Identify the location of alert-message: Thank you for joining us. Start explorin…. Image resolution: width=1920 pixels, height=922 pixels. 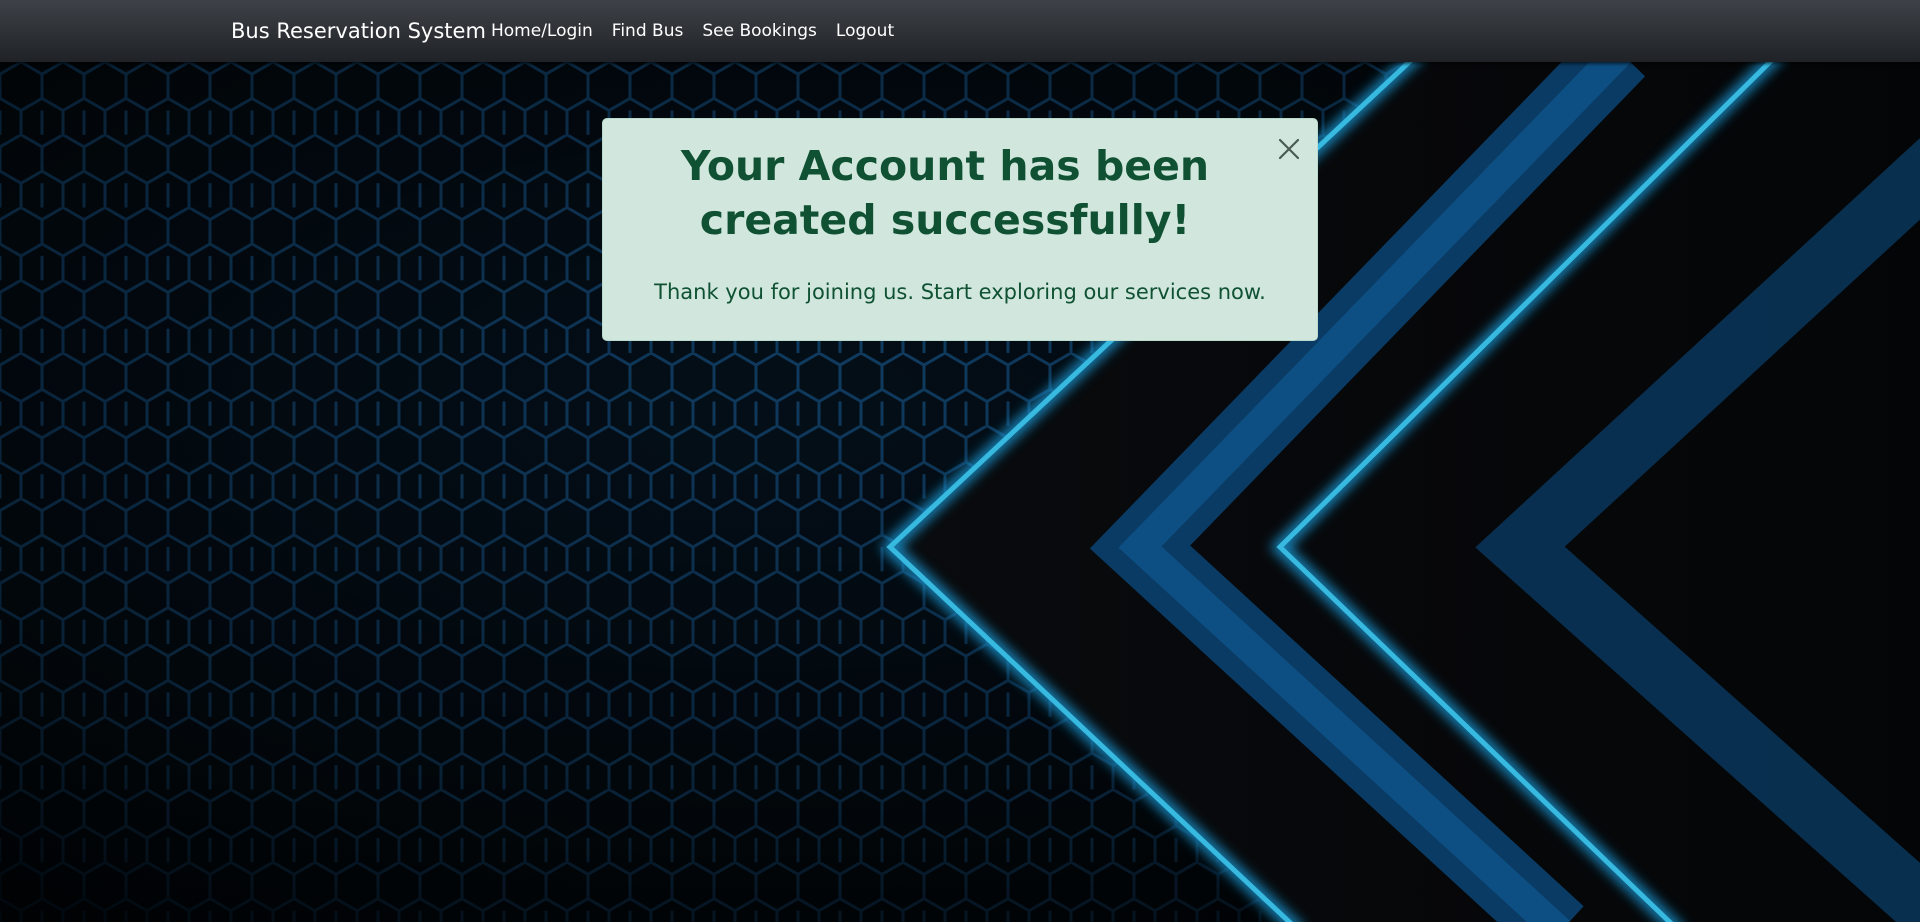
(960, 292).